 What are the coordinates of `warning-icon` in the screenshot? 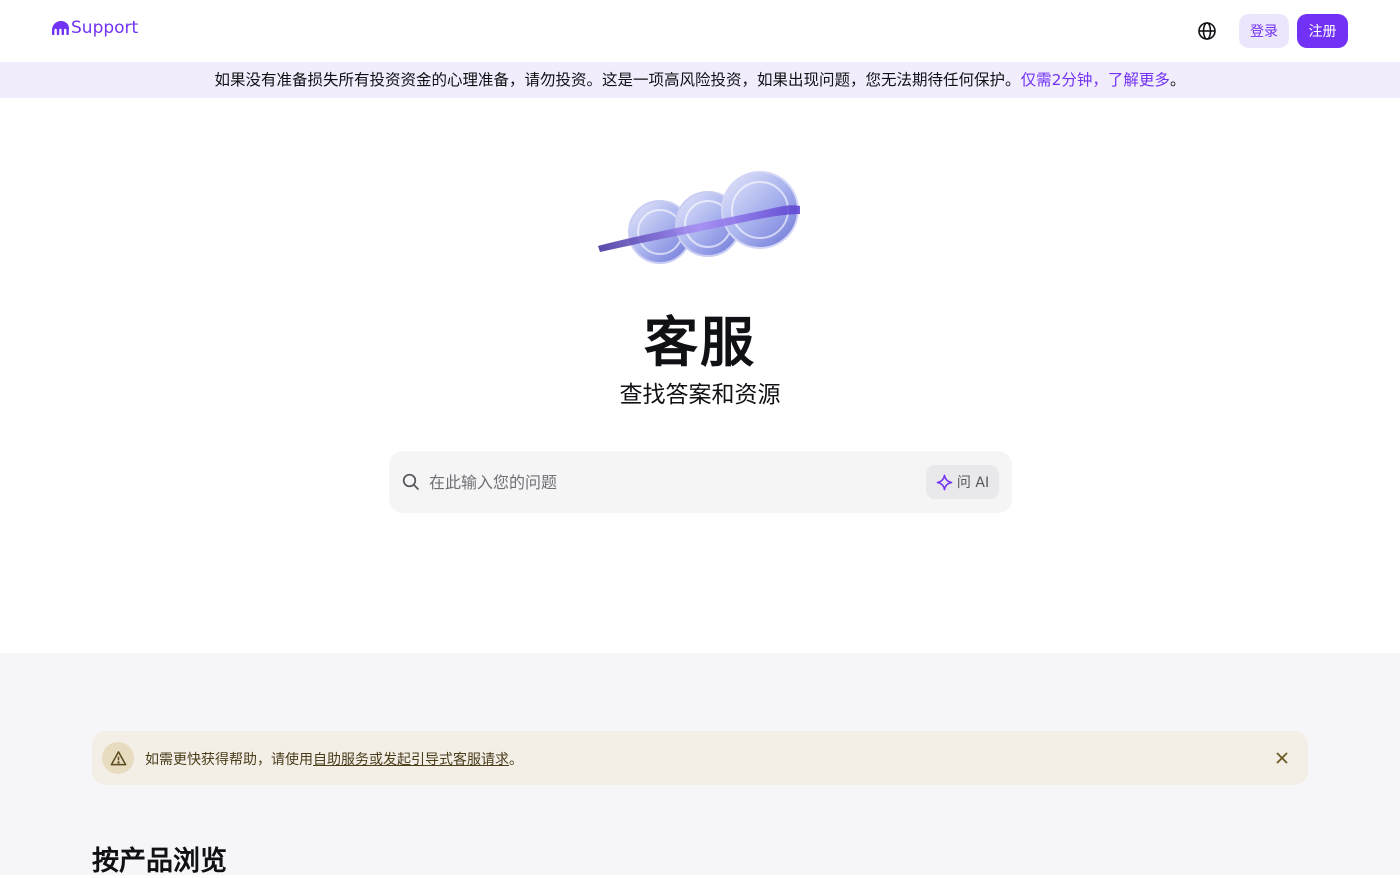 It's located at (118, 757).